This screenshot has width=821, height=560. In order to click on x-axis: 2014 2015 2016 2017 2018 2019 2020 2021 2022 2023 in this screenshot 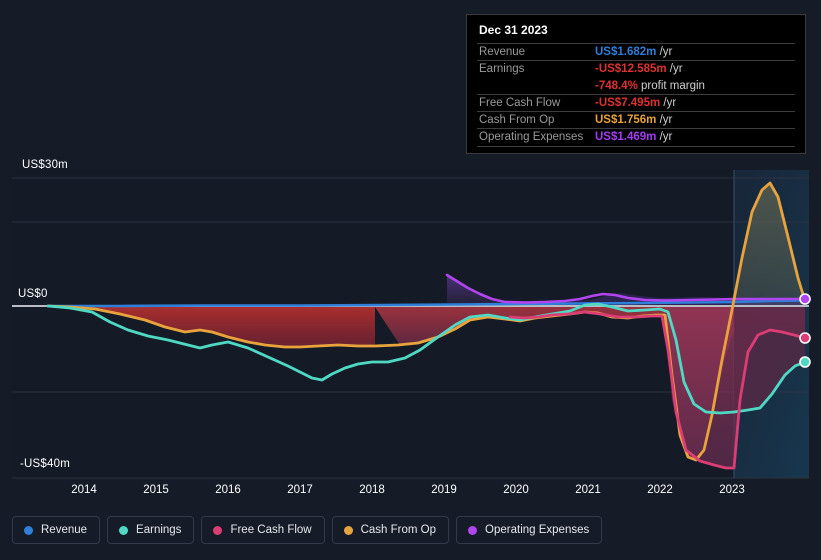, I will do `click(410, 494)`.